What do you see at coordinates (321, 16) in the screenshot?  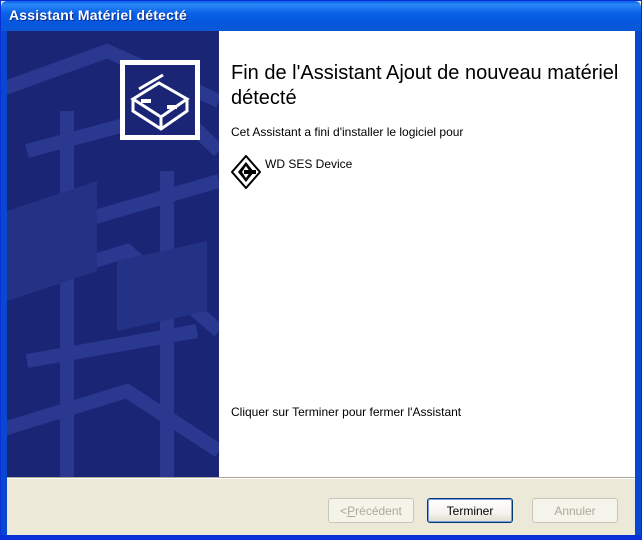 I see `title-bar: Assistant Matériel détecté` at bounding box center [321, 16].